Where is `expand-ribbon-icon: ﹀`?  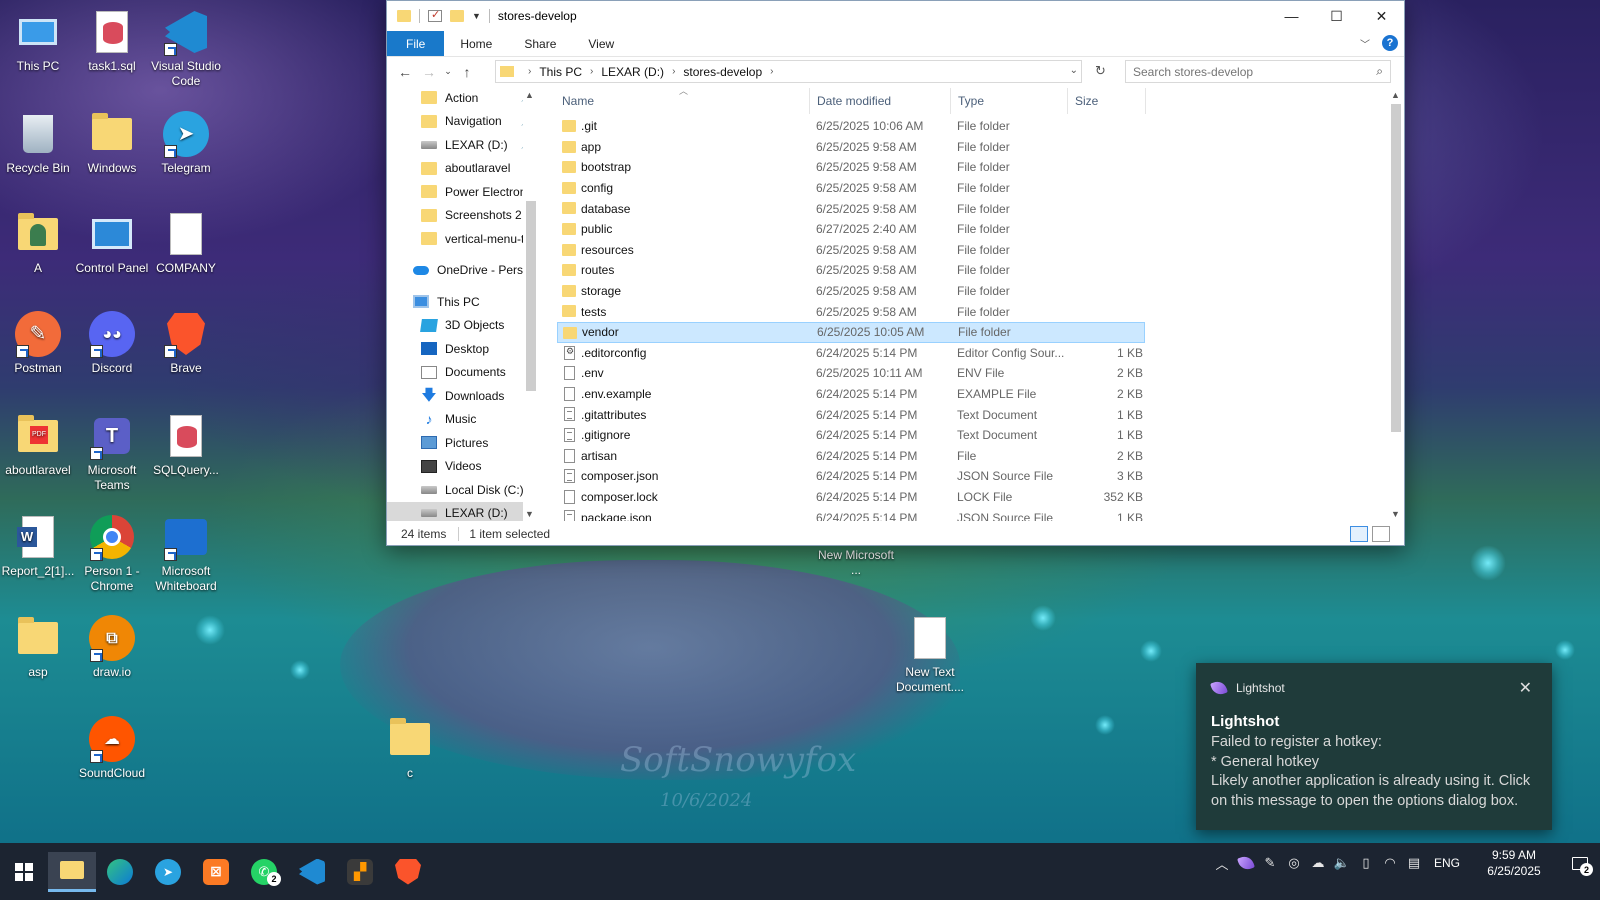
expand-ribbon-icon: ﹀ is located at coordinates (1365, 43).